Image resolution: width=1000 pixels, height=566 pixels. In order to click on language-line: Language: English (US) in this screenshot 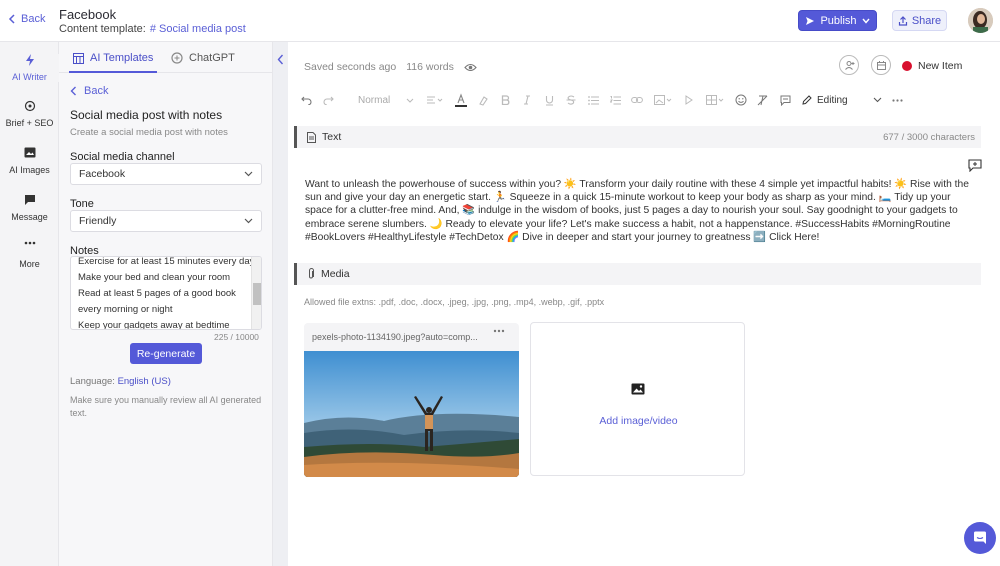, I will do `click(120, 381)`.